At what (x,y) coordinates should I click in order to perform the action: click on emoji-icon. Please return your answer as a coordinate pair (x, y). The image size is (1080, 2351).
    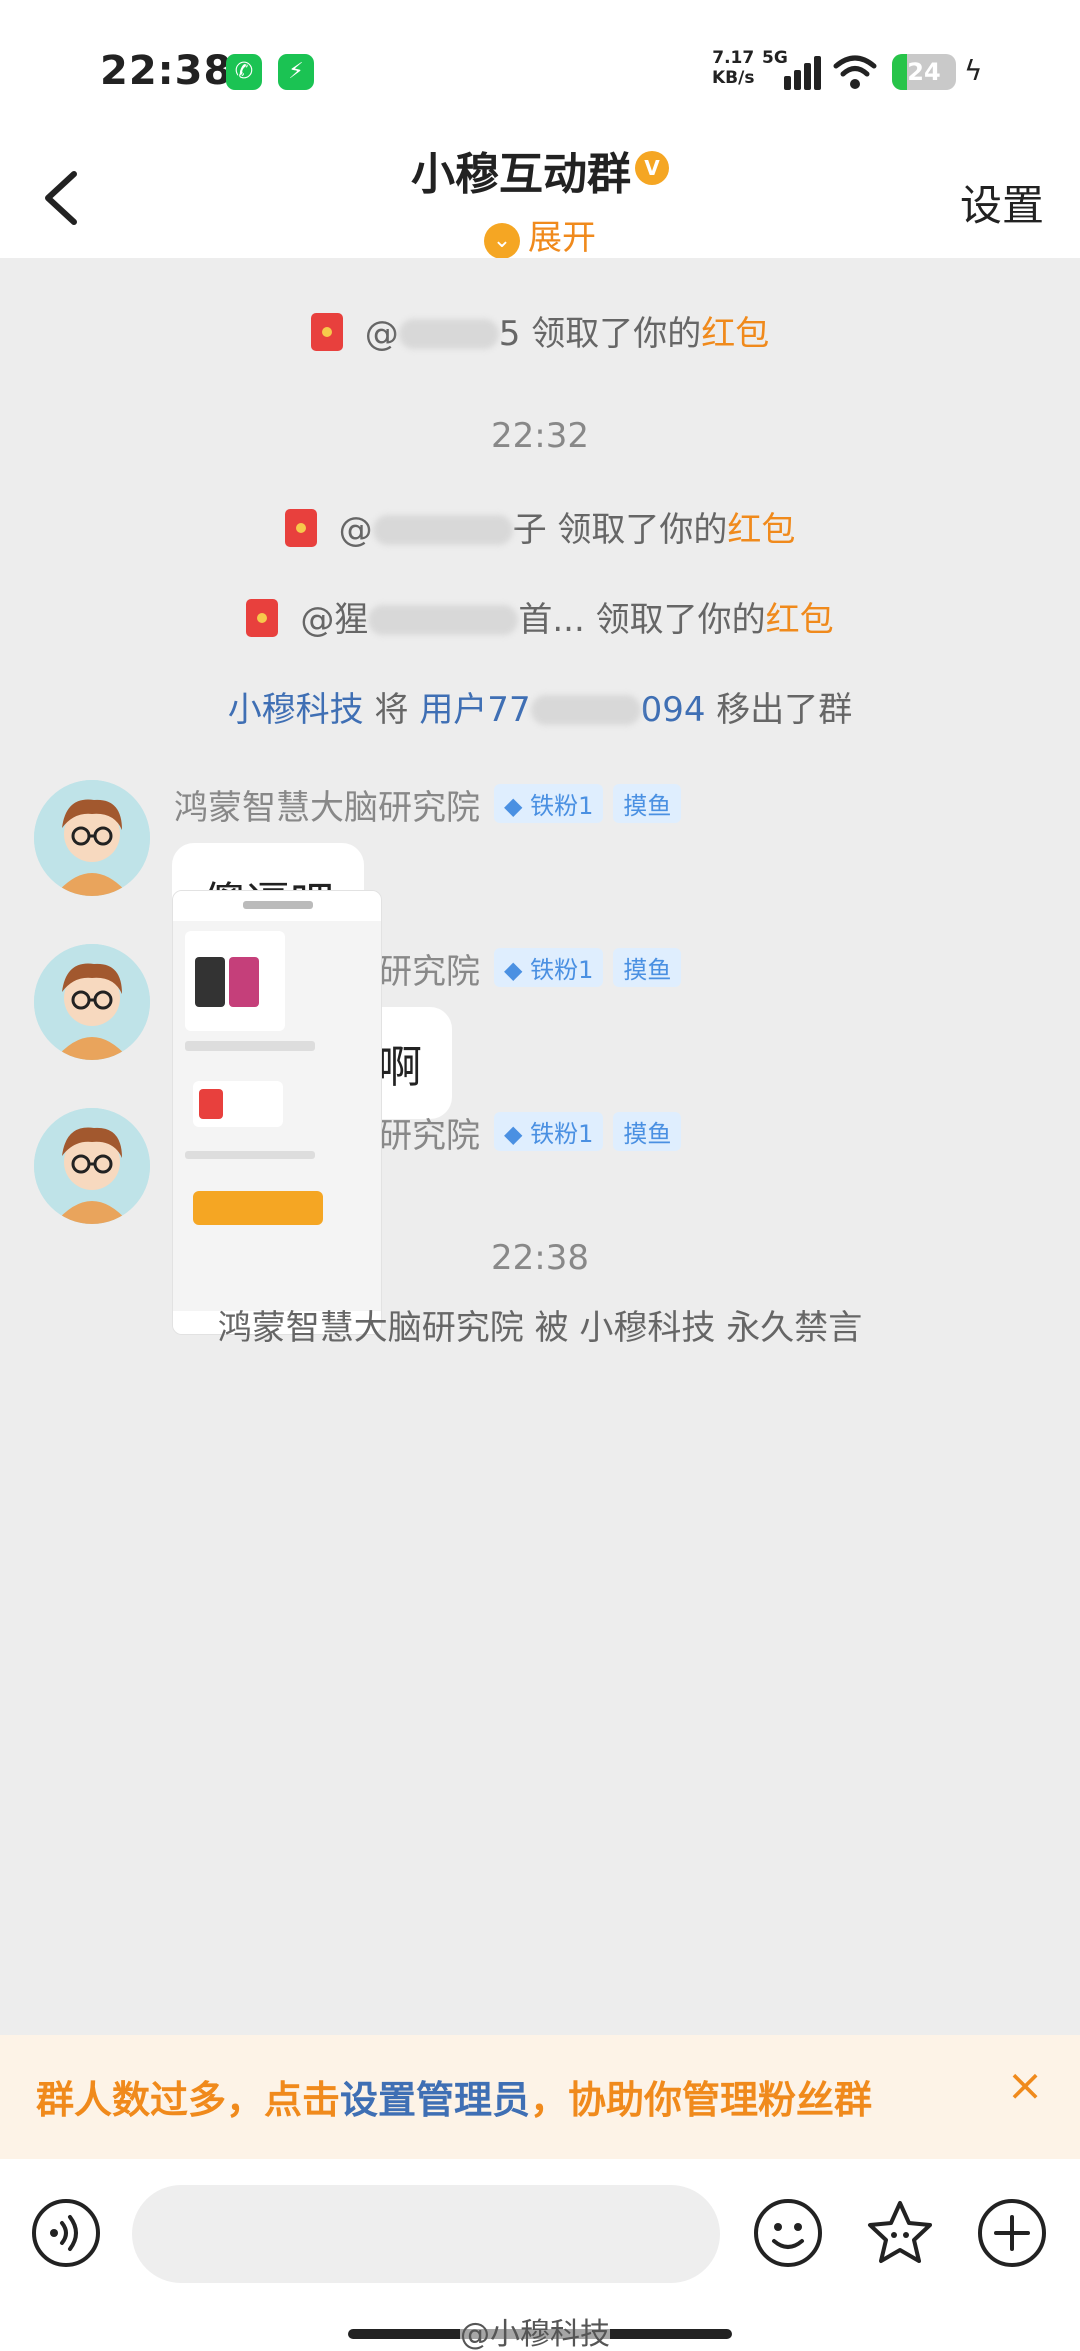
    Looking at the image, I should click on (788, 2233).